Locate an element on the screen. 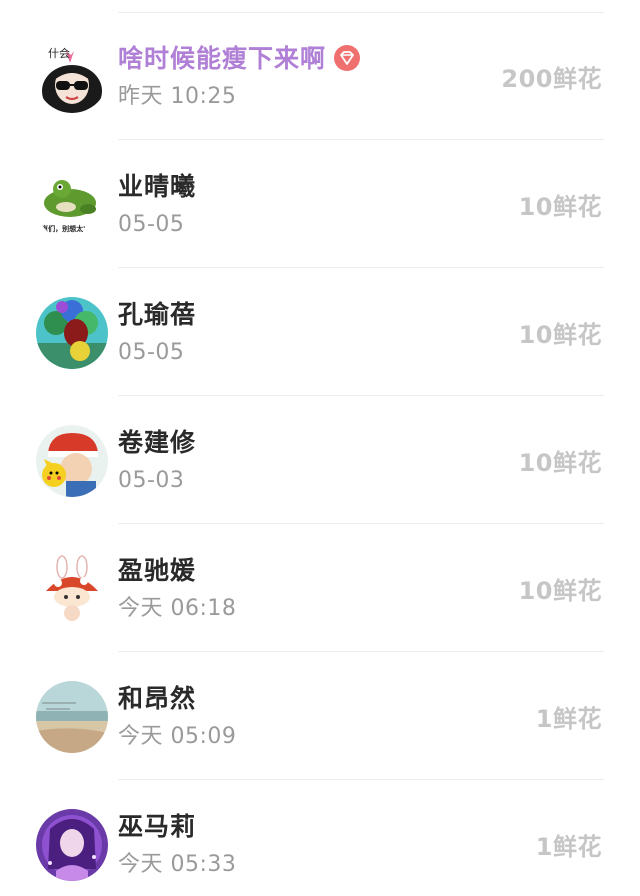  flower-count: 200鲜花 is located at coordinates (551, 79).